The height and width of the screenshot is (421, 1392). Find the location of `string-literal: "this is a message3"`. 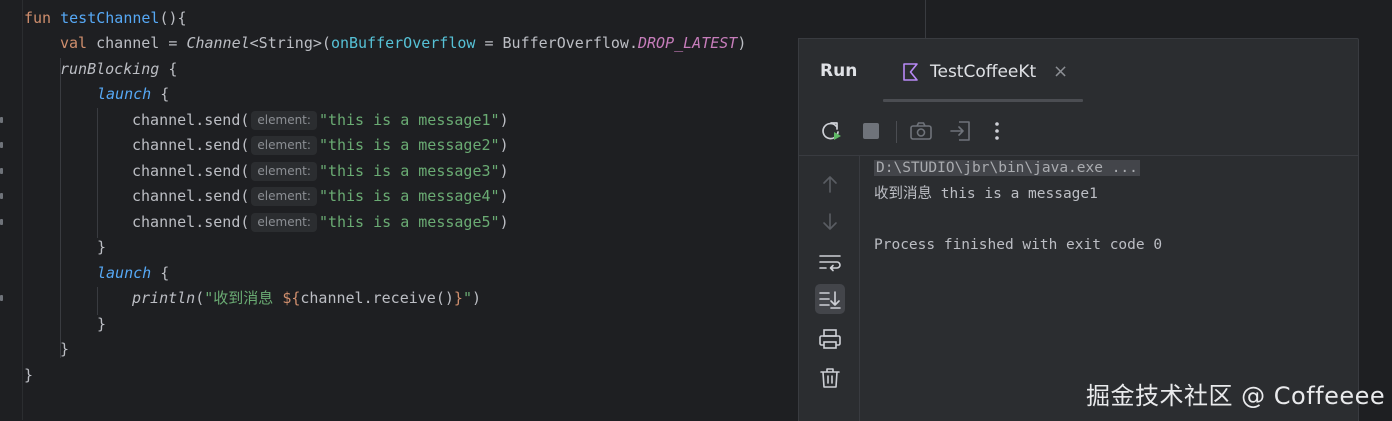

string-literal: "this is a message3" is located at coordinates (409, 171).